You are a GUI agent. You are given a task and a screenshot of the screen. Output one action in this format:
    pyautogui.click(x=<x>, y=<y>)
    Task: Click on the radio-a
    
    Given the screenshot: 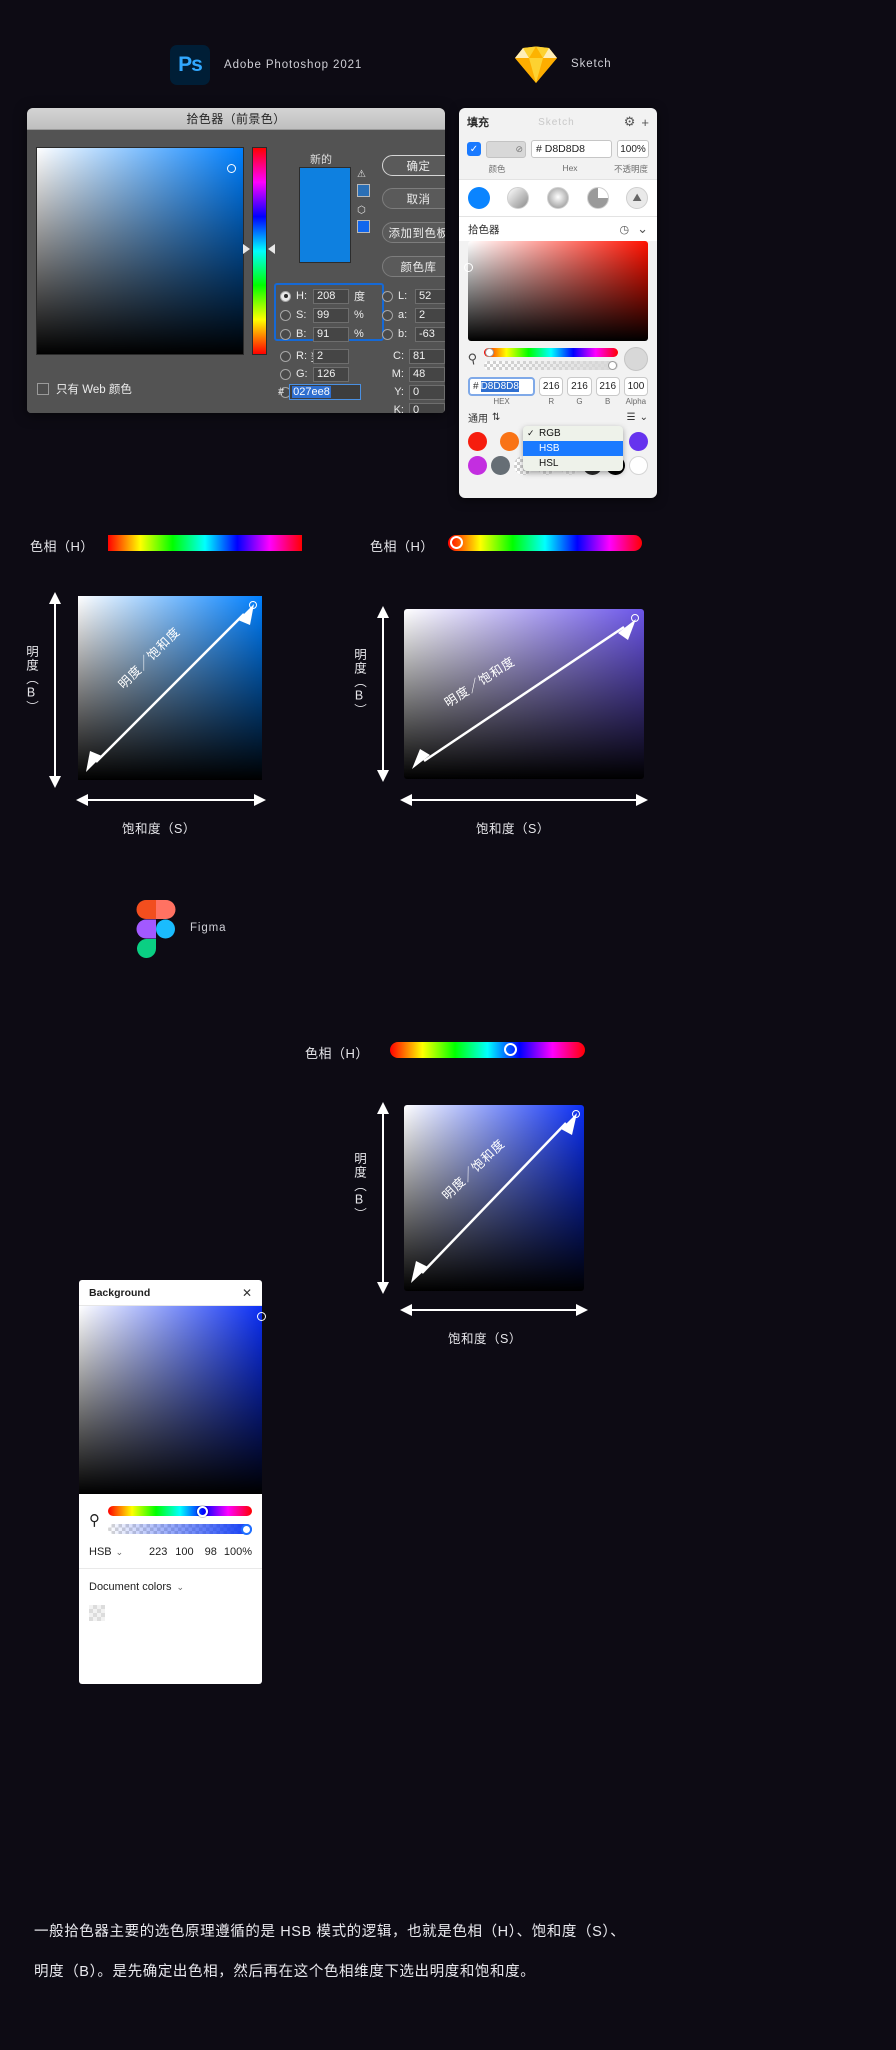 What is the action you would take?
    pyautogui.click(x=387, y=315)
    